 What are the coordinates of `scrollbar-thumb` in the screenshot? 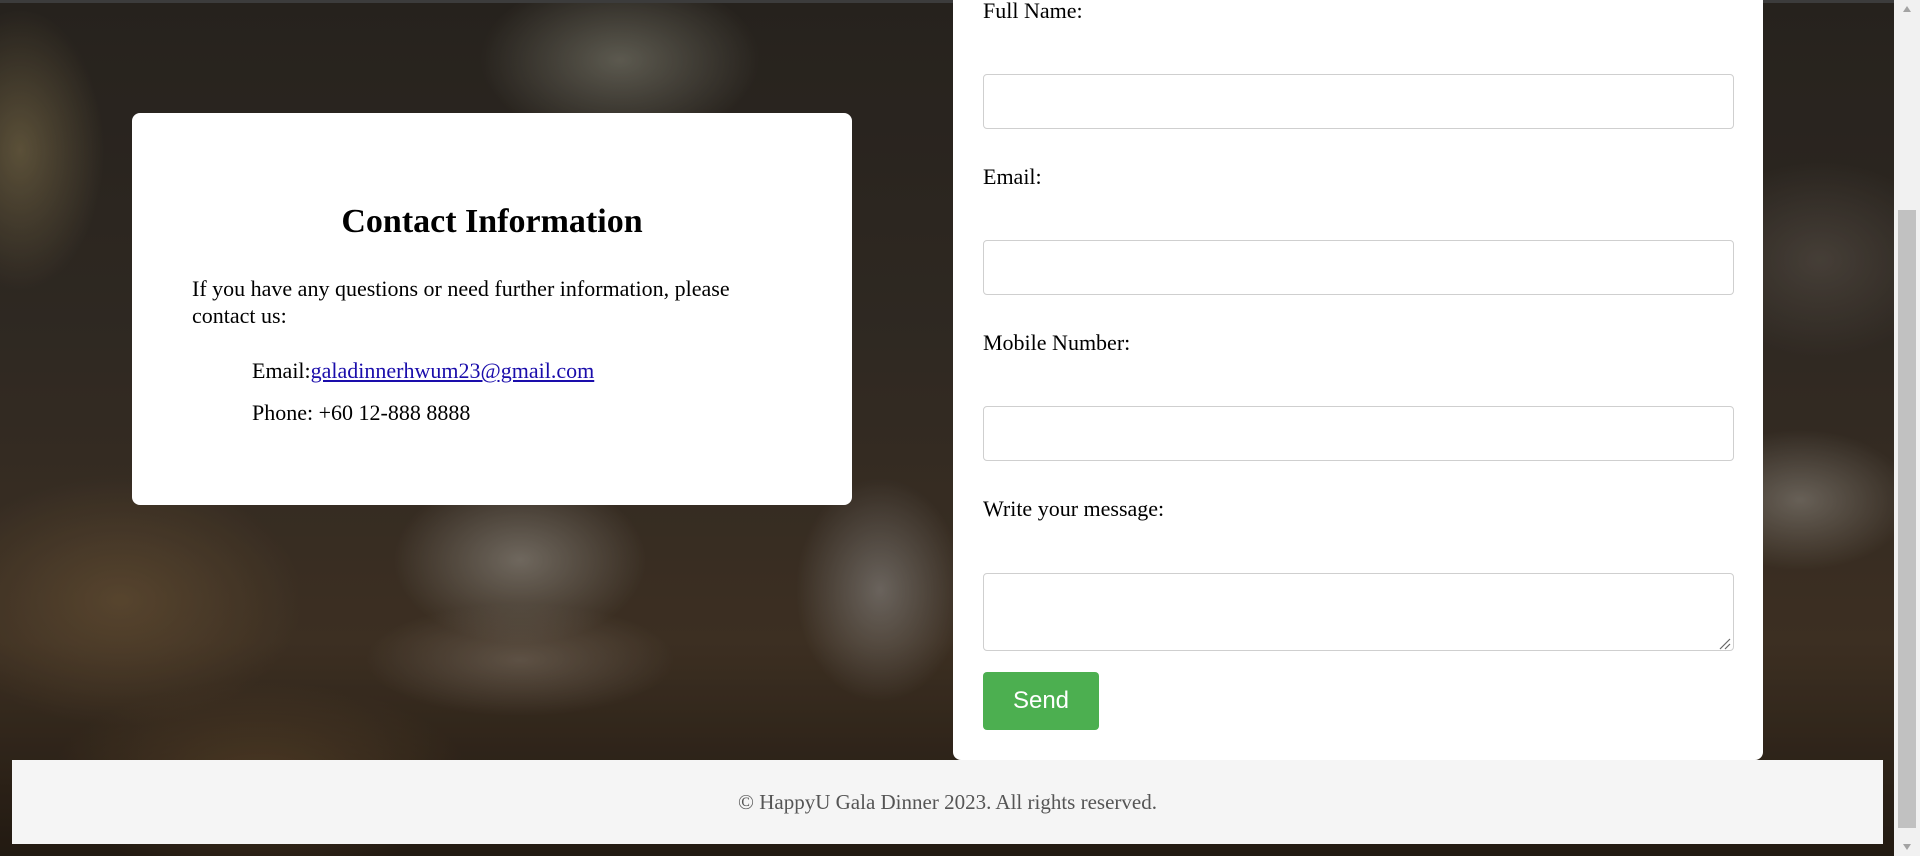 It's located at (1907, 519).